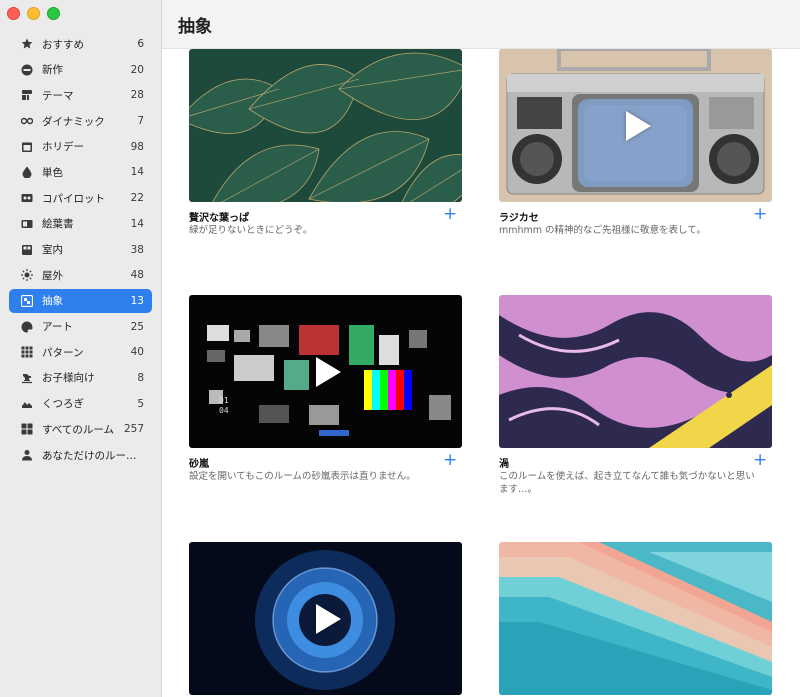 Image resolution: width=800 pixels, height=697 pixels. What do you see at coordinates (63, 147) in the screenshot?
I see `sidebar-item-label: ホリデー` at bounding box center [63, 147].